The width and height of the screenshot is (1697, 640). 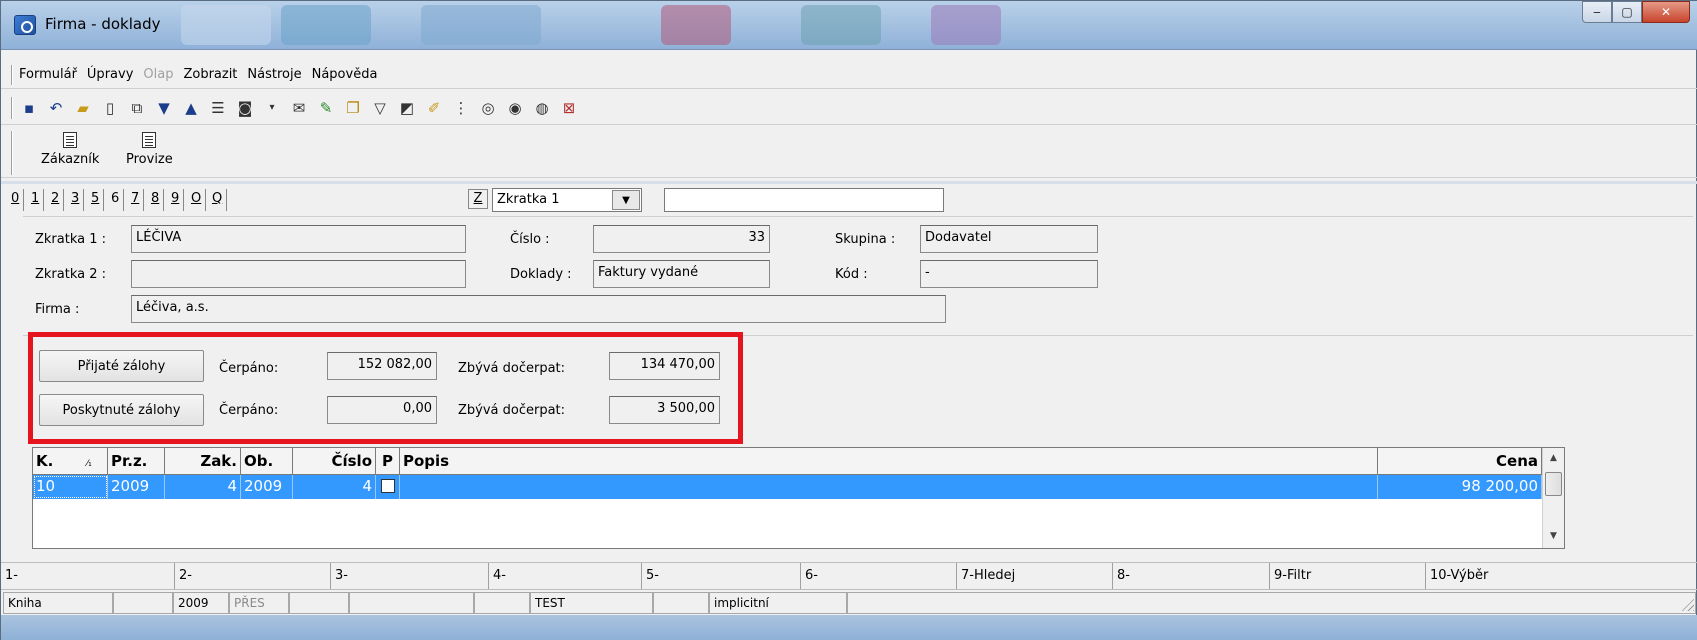 What do you see at coordinates (149, 140) in the screenshot?
I see `document-icon` at bounding box center [149, 140].